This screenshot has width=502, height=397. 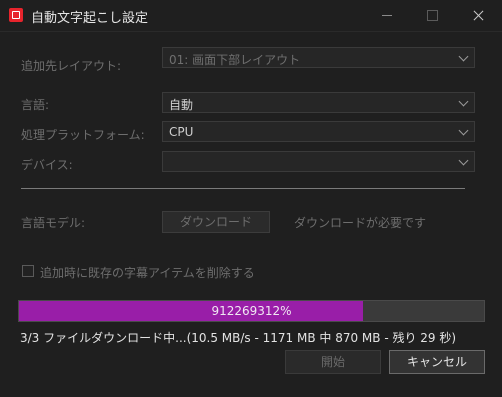 I want to click on progress-percent: 912269312%, so click(x=251, y=311).